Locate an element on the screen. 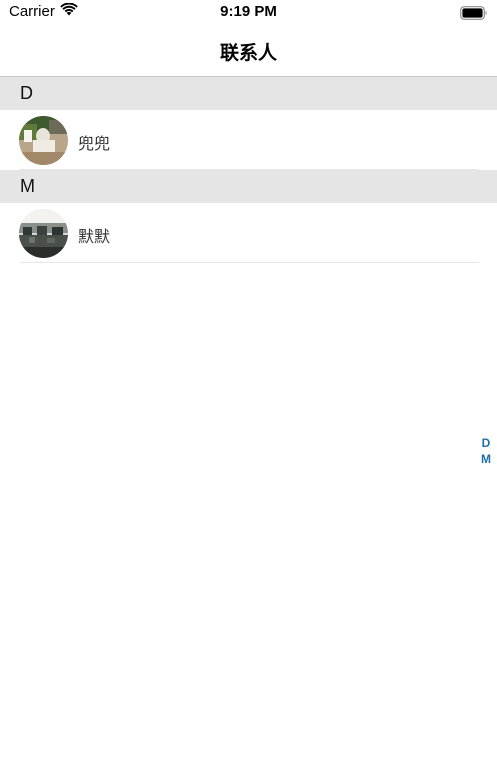 The height and width of the screenshot is (783, 497). contact-row: 兜兜 is located at coordinates (248, 140).